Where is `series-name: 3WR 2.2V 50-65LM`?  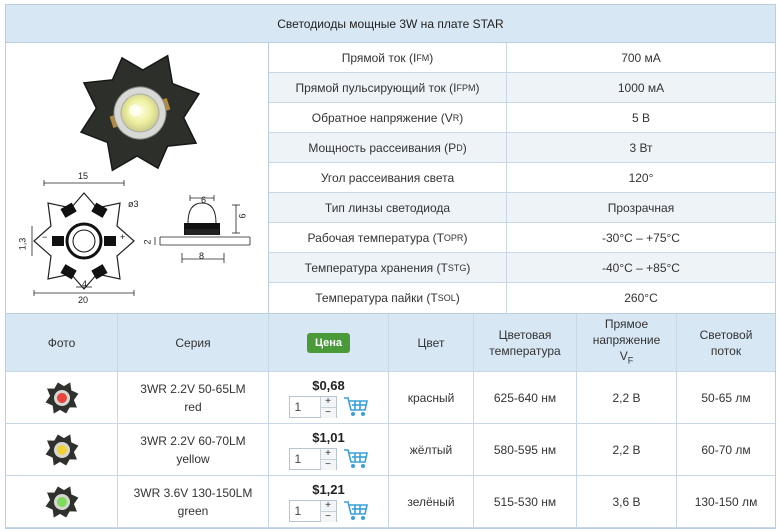
series-name: 3WR 2.2V 50-65LM is located at coordinates (192, 389).